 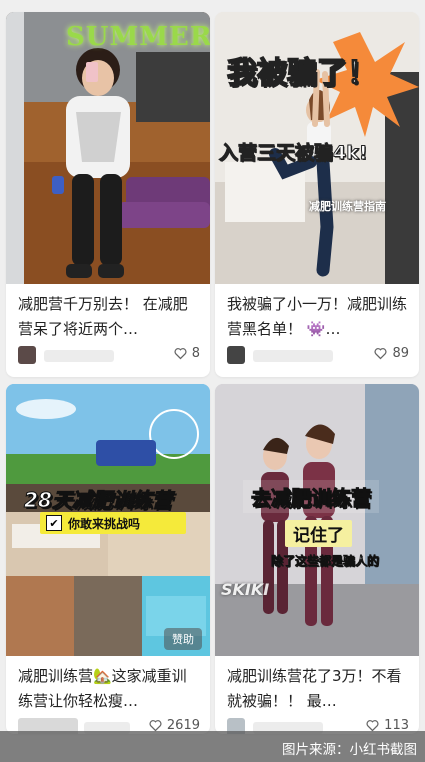 I want to click on like-count-2: 89, so click(x=400, y=353).